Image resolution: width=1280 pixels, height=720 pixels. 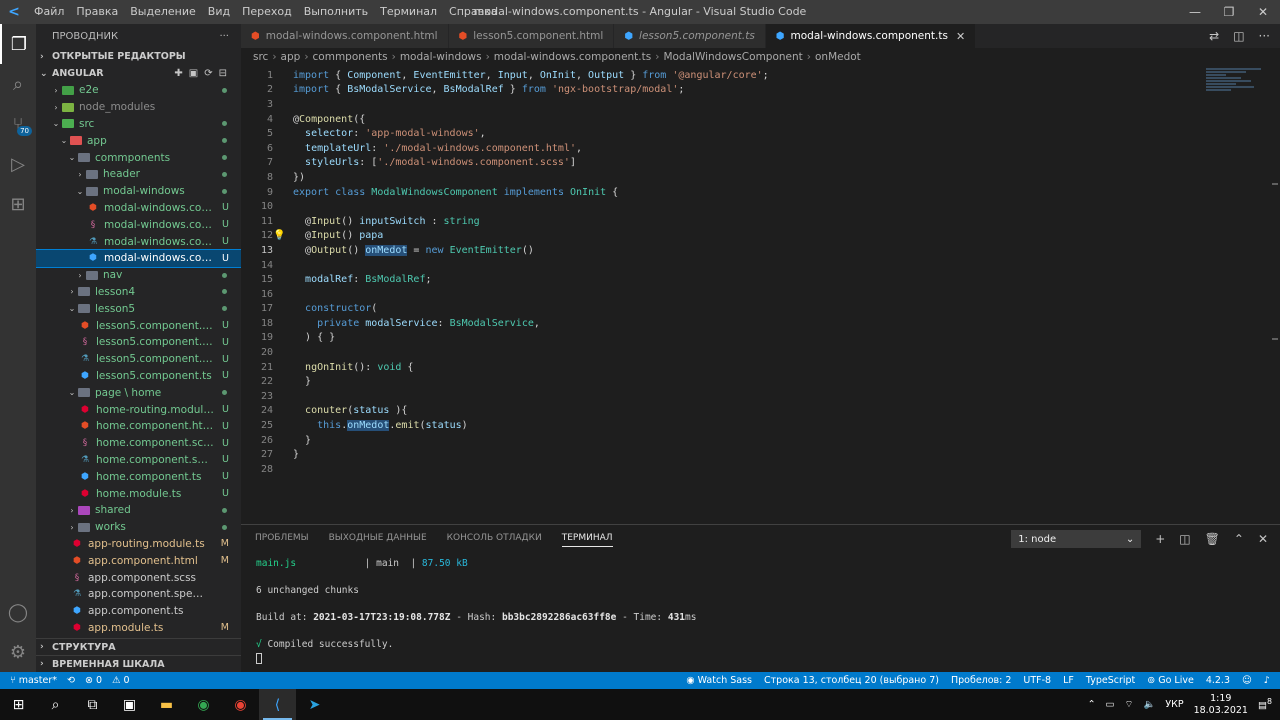 What do you see at coordinates (1267, 680) in the screenshot?
I see `bell-icon: ♪` at bounding box center [1267, 680].